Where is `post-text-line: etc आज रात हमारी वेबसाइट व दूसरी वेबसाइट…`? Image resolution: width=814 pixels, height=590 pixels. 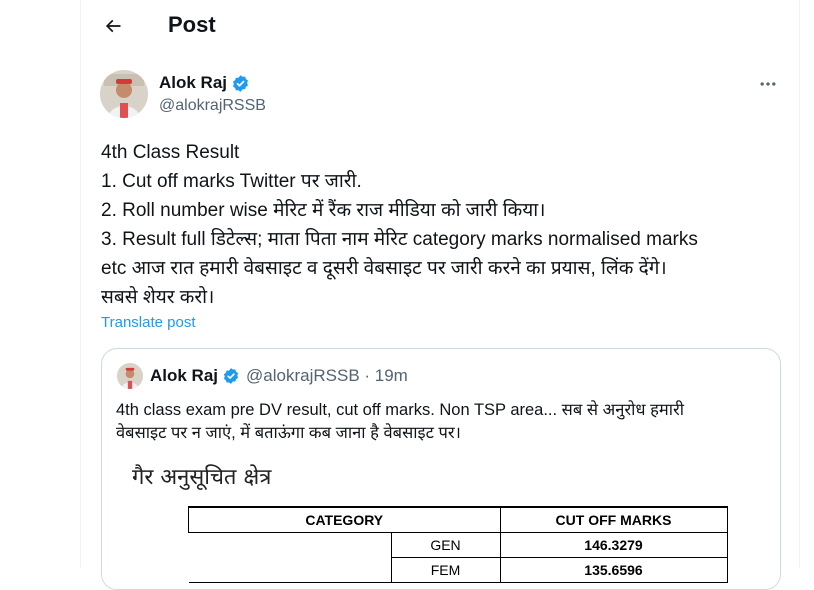
post-text-line: etc आज रात हमारी वेबसाइट व दूसरी वेबसाइट… is located at coordinates (384, 268).